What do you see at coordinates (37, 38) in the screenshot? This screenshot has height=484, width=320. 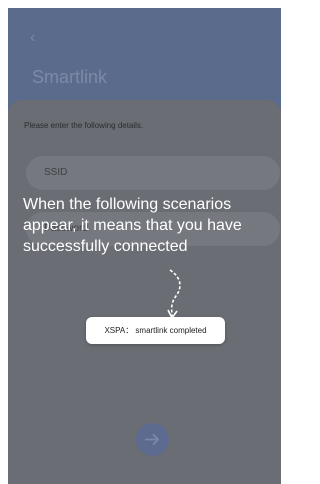 I see `back-button: ‹` at bounding box center [37, 38].